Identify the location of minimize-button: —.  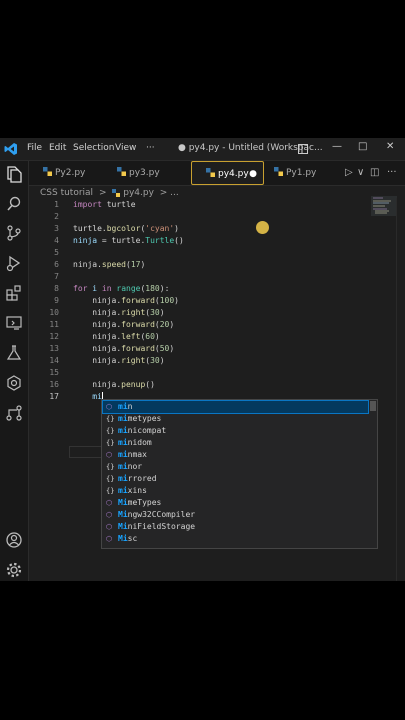
(337, 146).